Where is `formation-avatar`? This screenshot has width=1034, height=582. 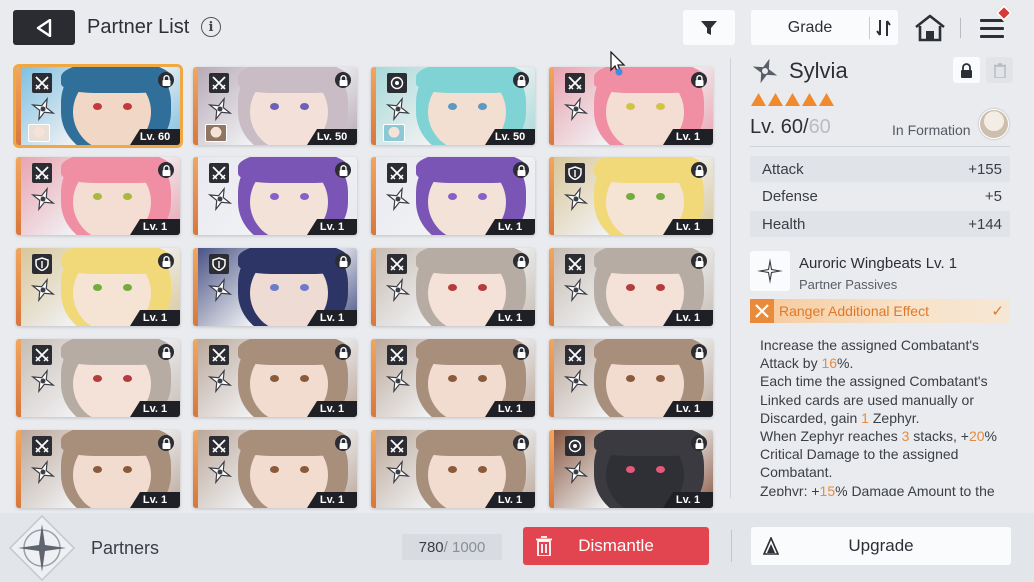 formation-avatar is located at coordinates (994, 124).